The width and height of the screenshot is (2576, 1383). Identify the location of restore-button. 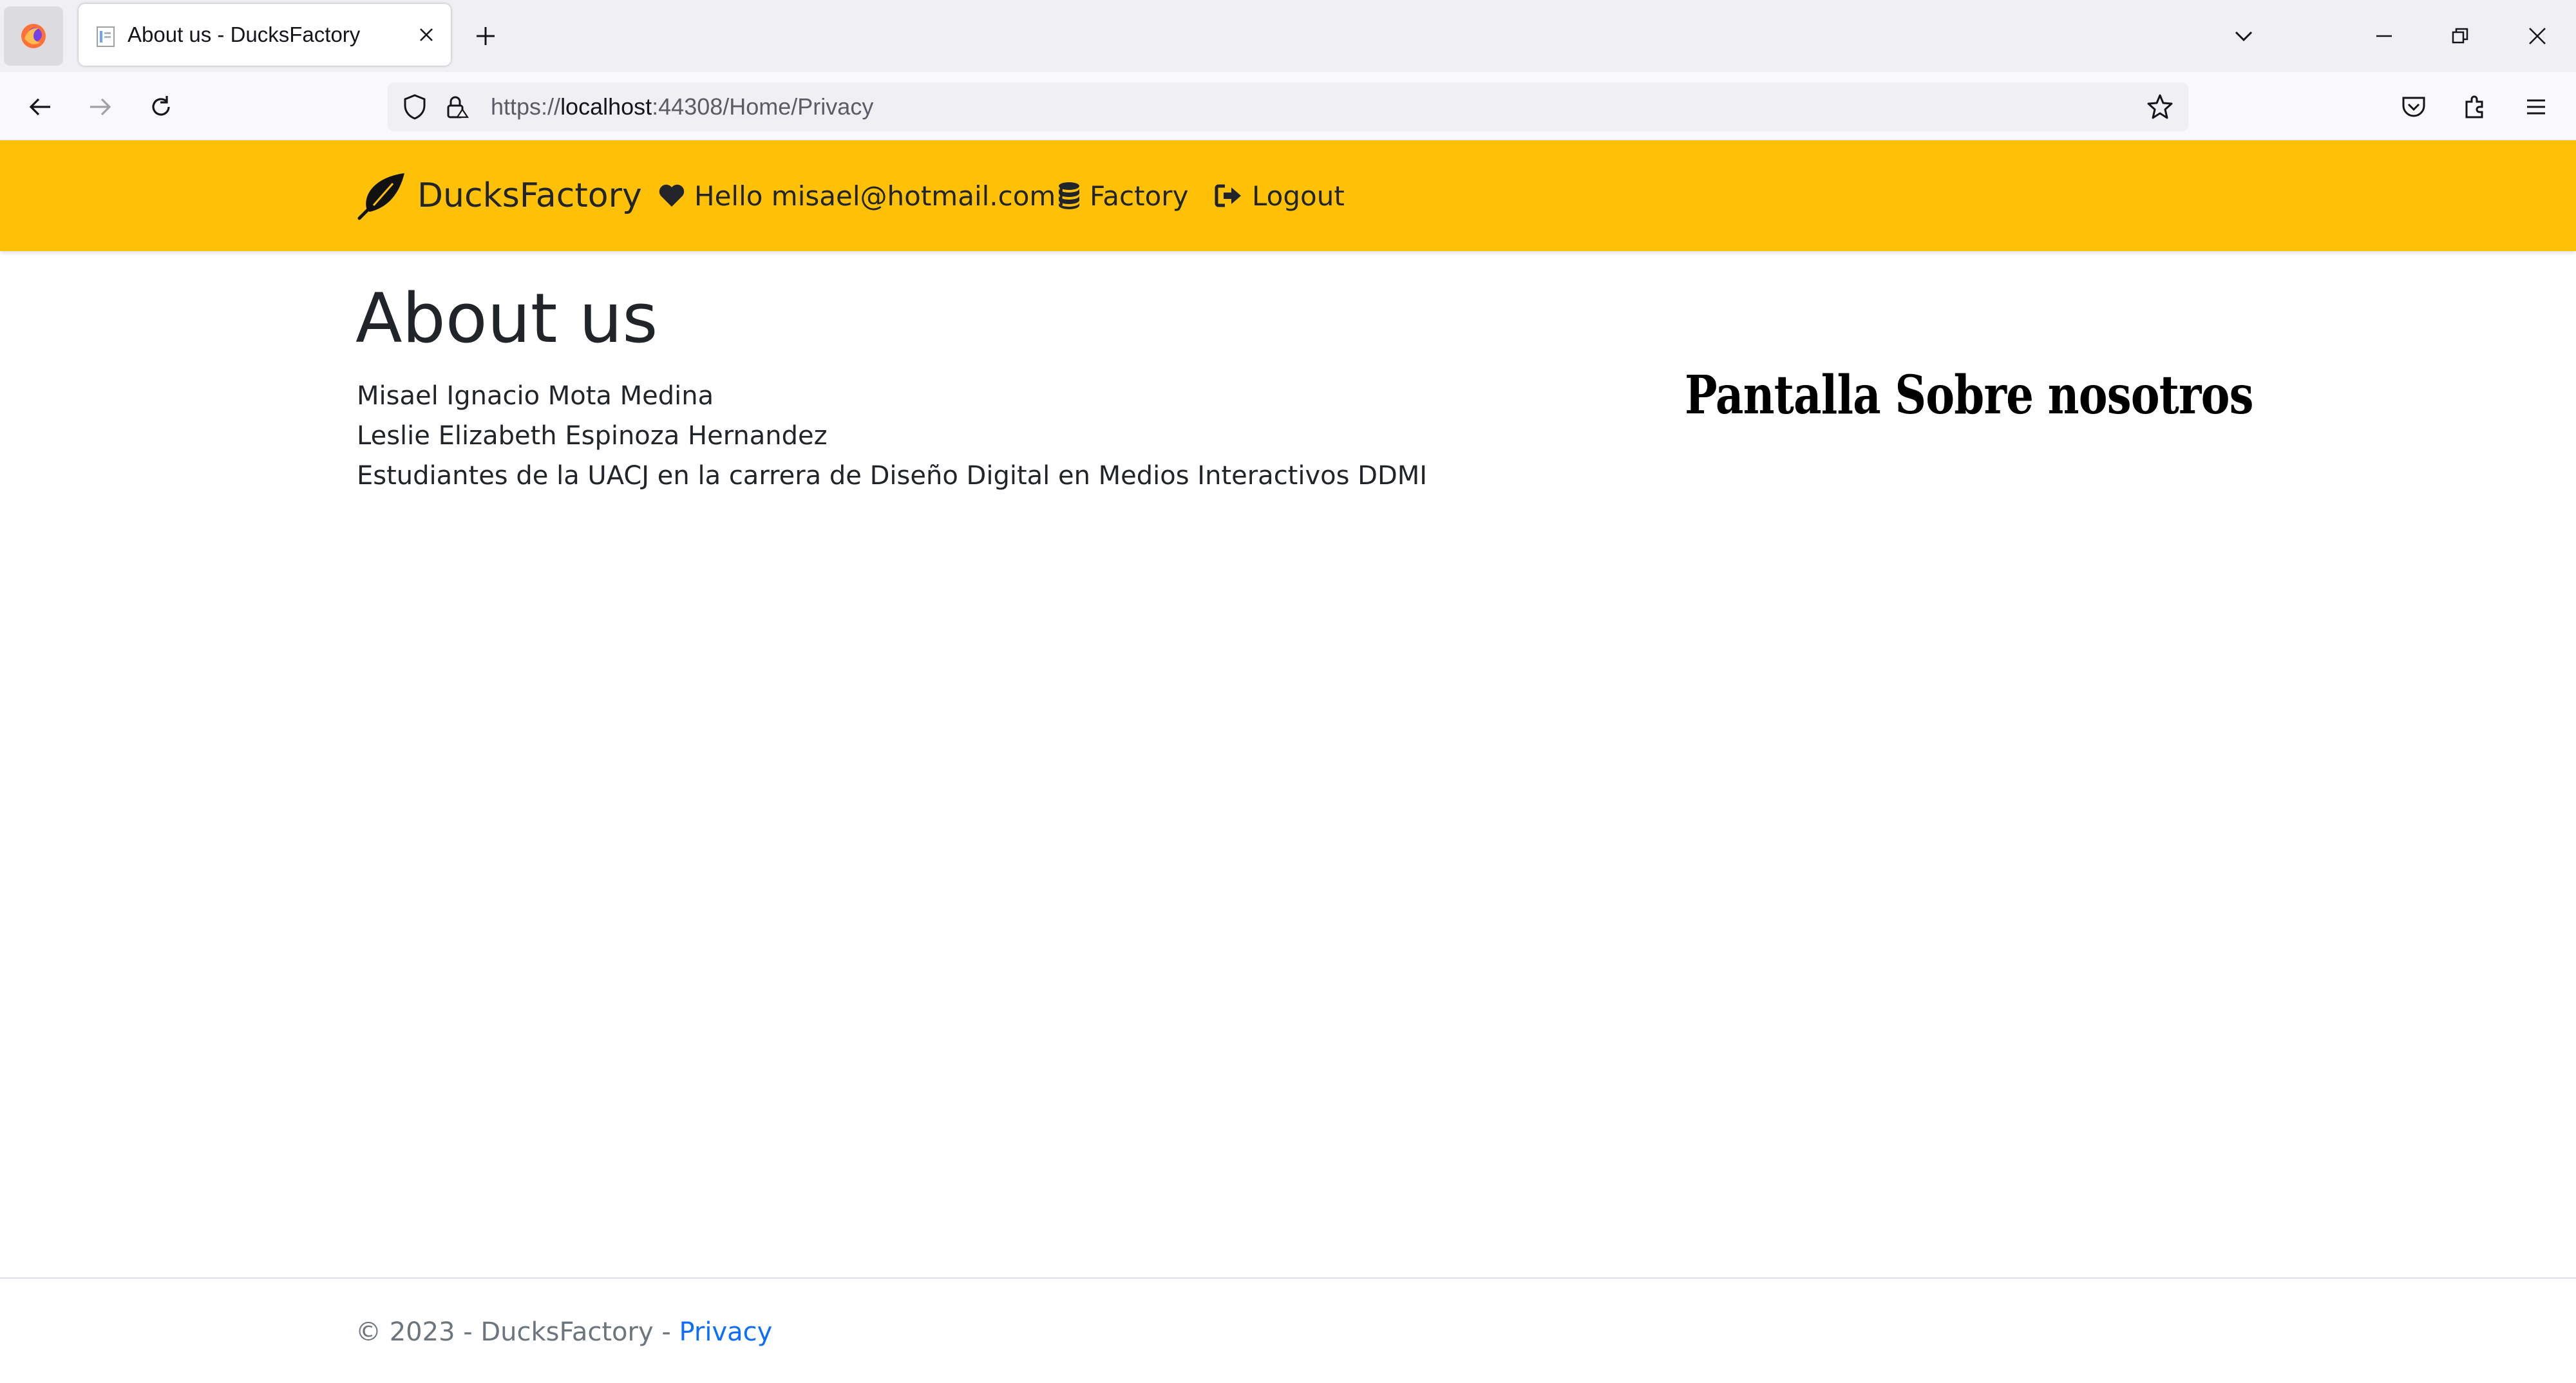
(2460, 36).